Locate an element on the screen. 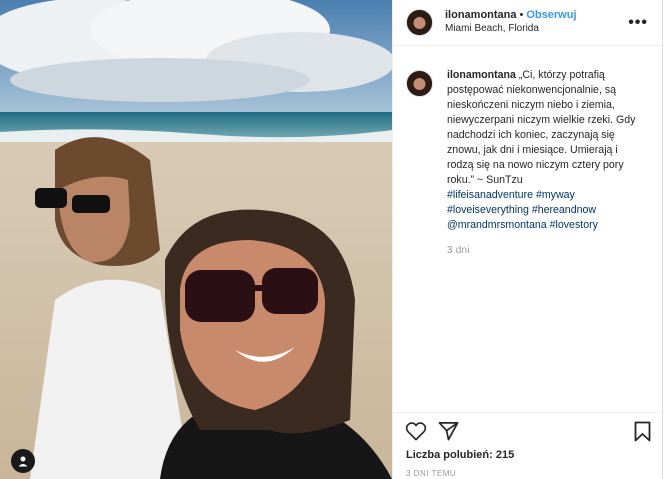 Image resolution: width=664 pixels, height=479 pixels. share-icon is located at coordinates (448, 433).